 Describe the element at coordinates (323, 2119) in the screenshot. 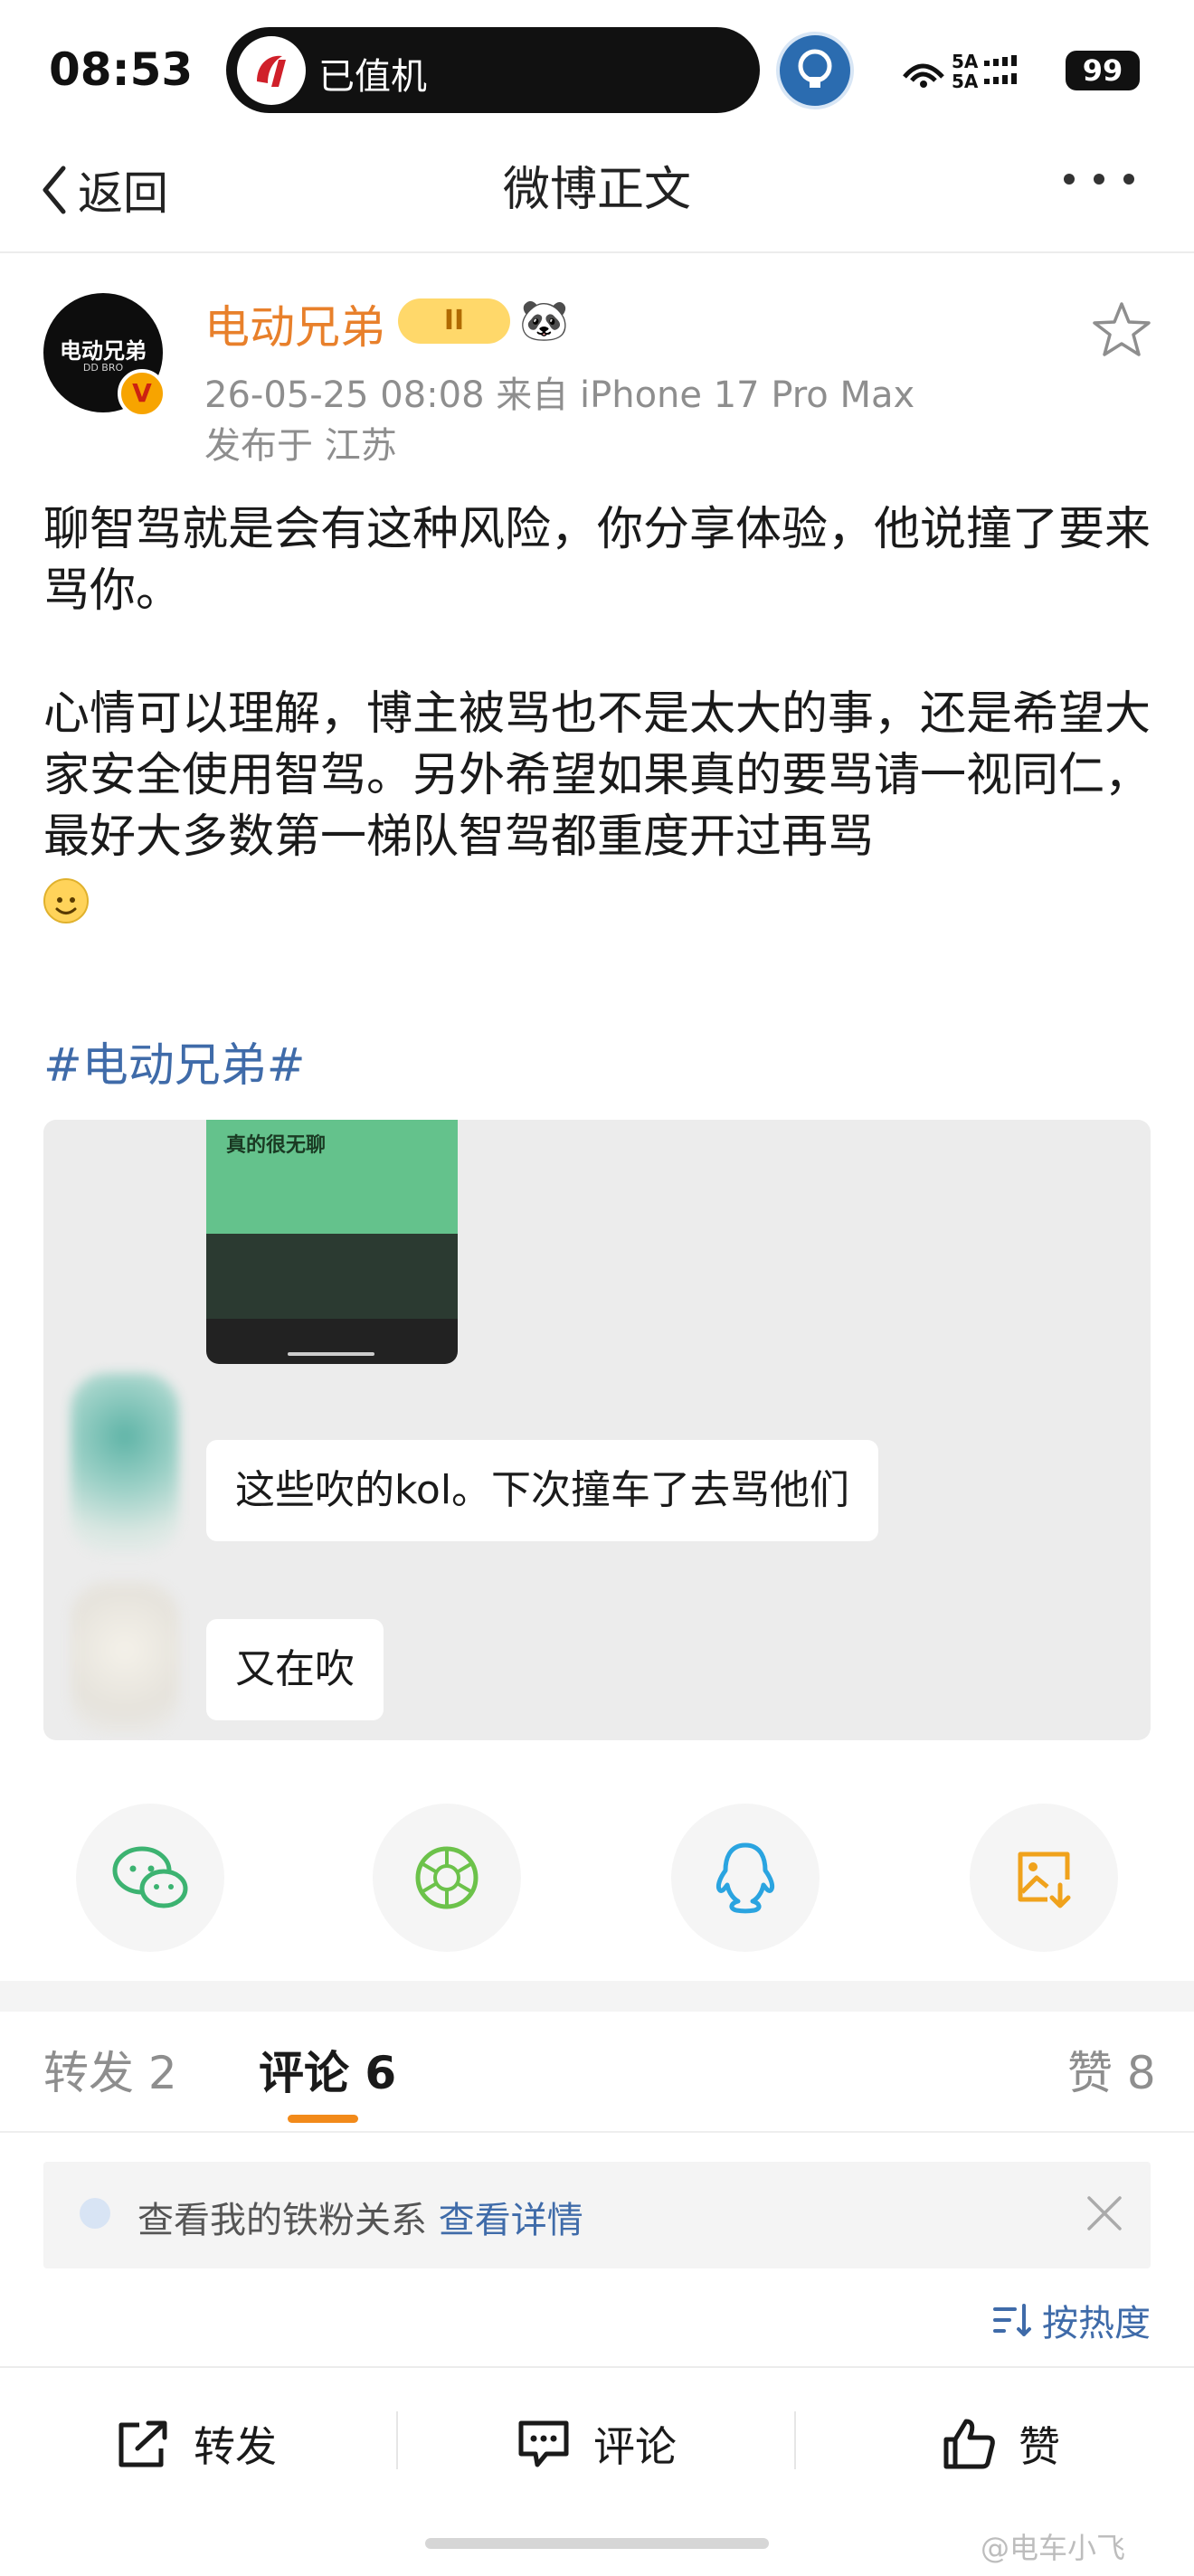

I see `active-tab-indicator` at that location.